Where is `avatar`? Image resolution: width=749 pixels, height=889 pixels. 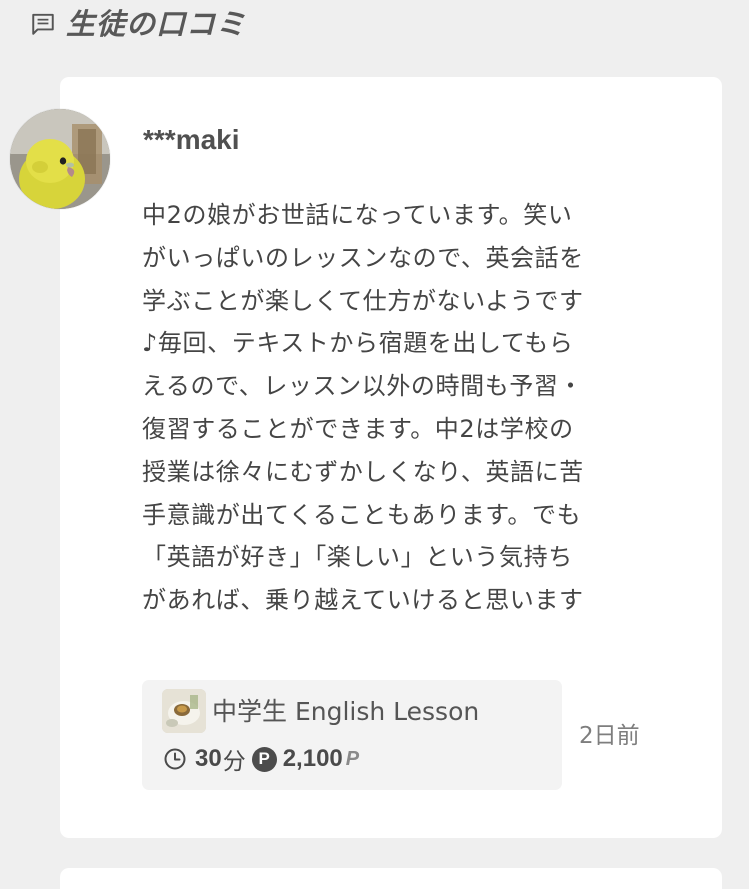
avatar is located at coordinates (60, 159).